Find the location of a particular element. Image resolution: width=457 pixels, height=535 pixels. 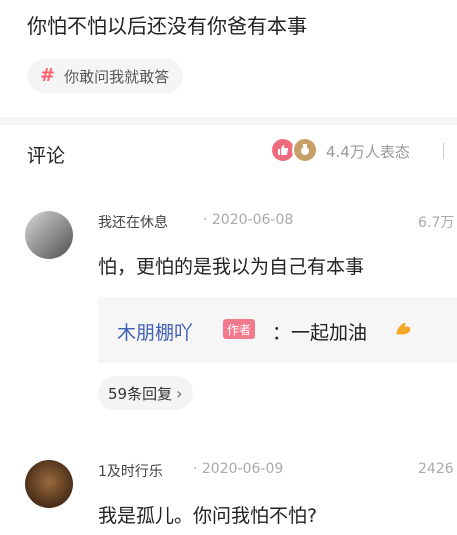

like-count: 6.7万 is located at coordinates (436, 222).